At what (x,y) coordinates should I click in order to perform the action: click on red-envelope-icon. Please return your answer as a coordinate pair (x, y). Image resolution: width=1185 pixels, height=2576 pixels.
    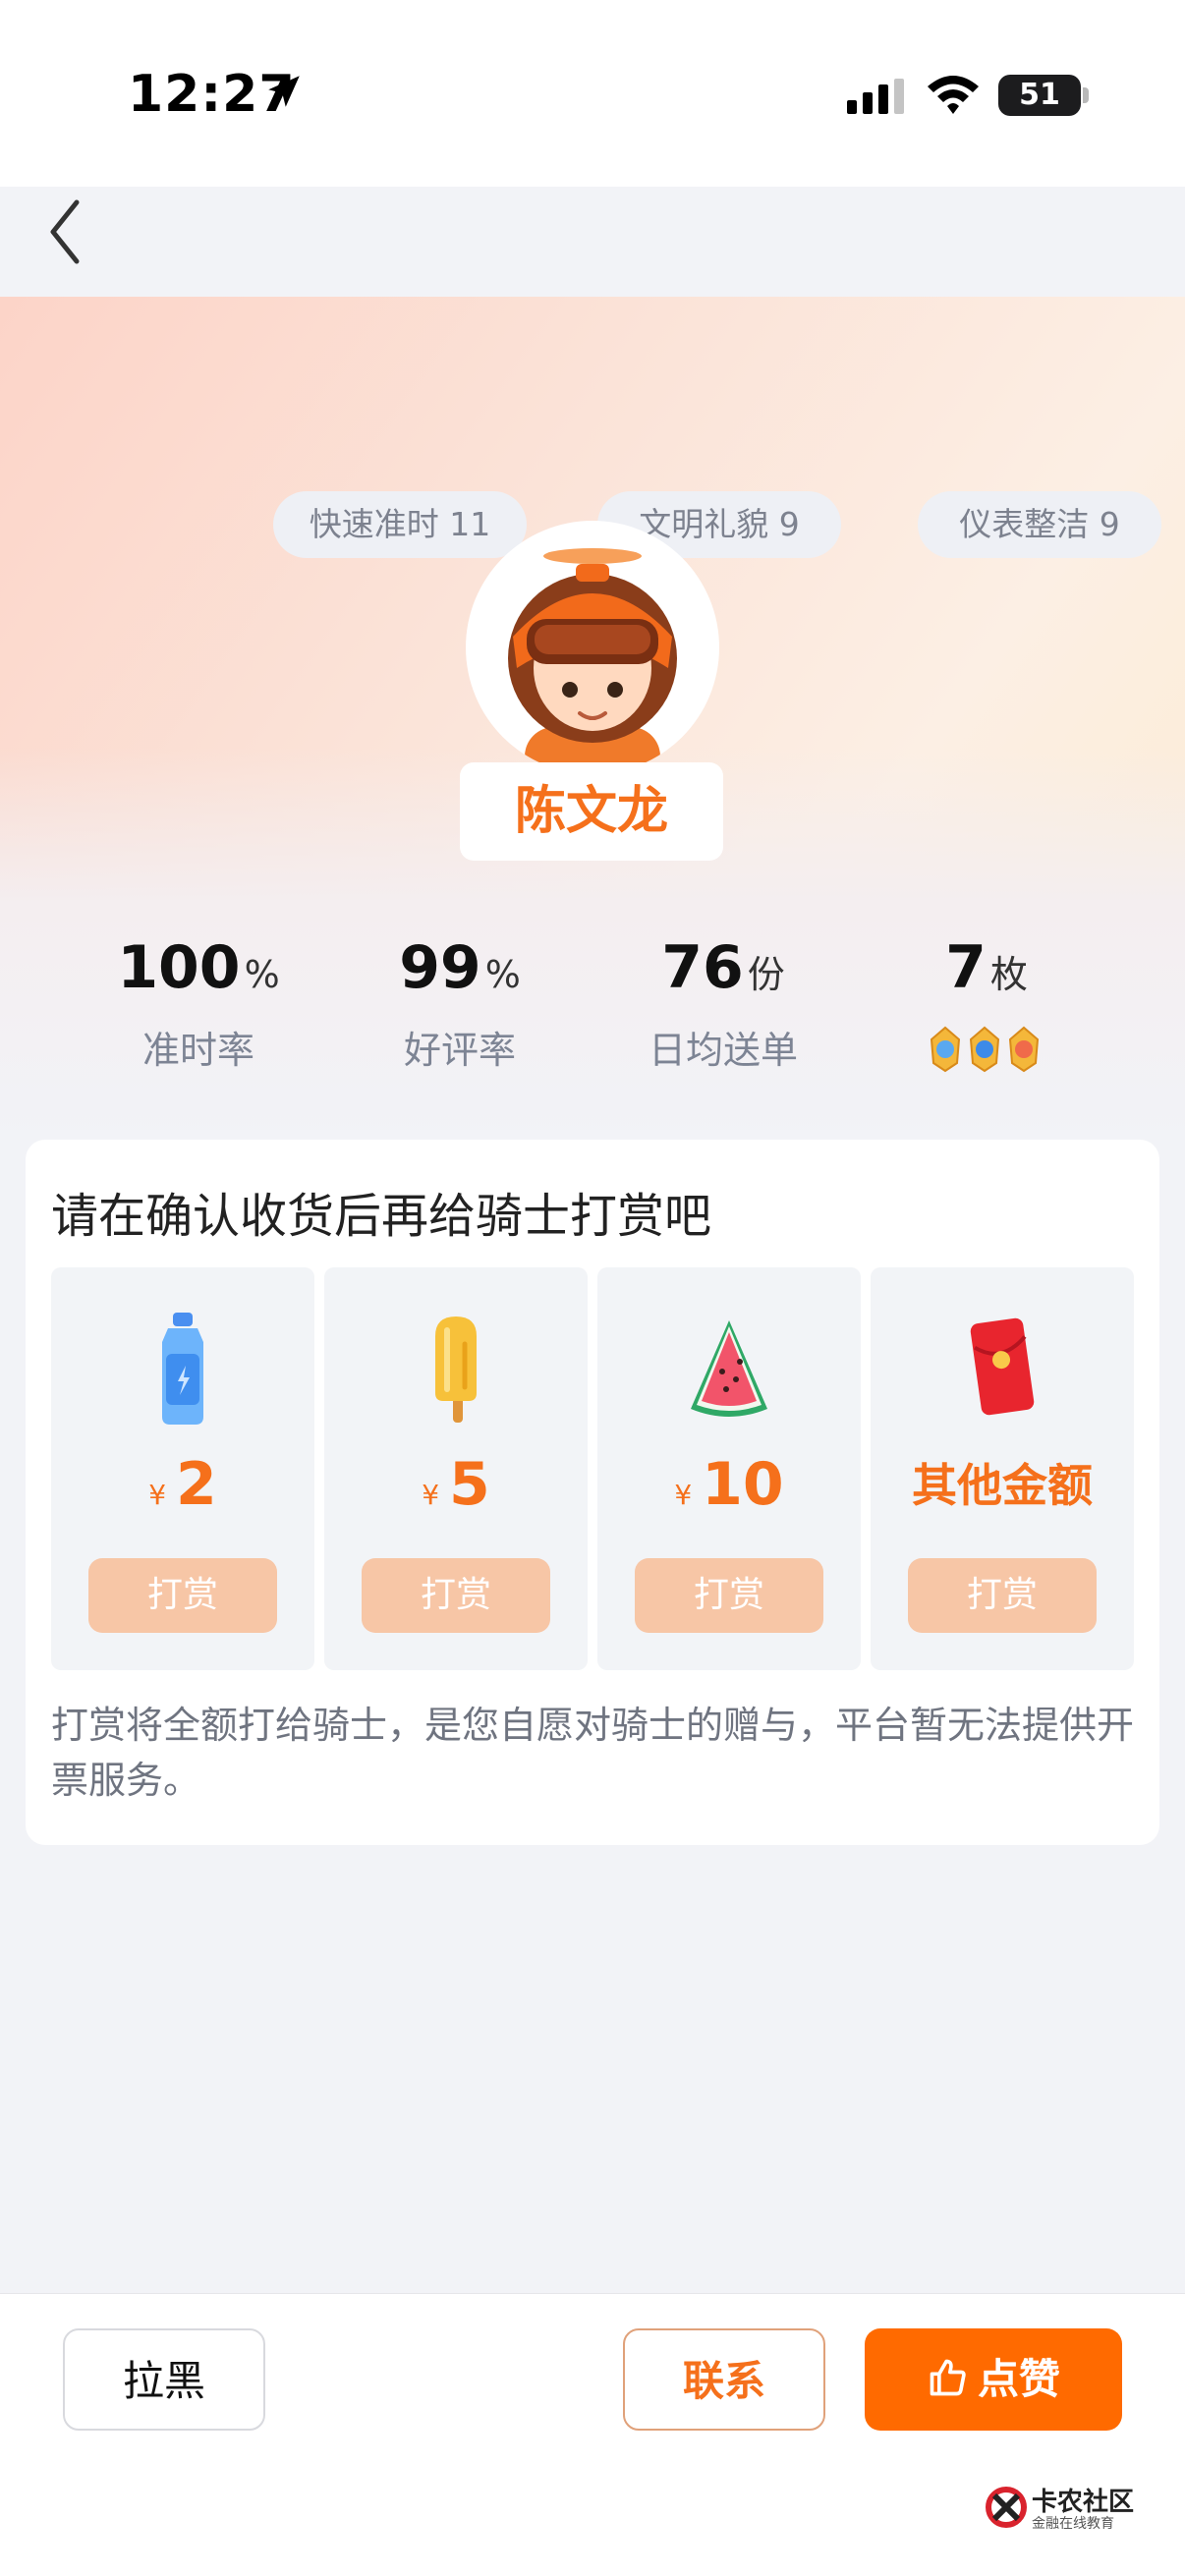
    Looking at the image, I should click on (1003, 1366).